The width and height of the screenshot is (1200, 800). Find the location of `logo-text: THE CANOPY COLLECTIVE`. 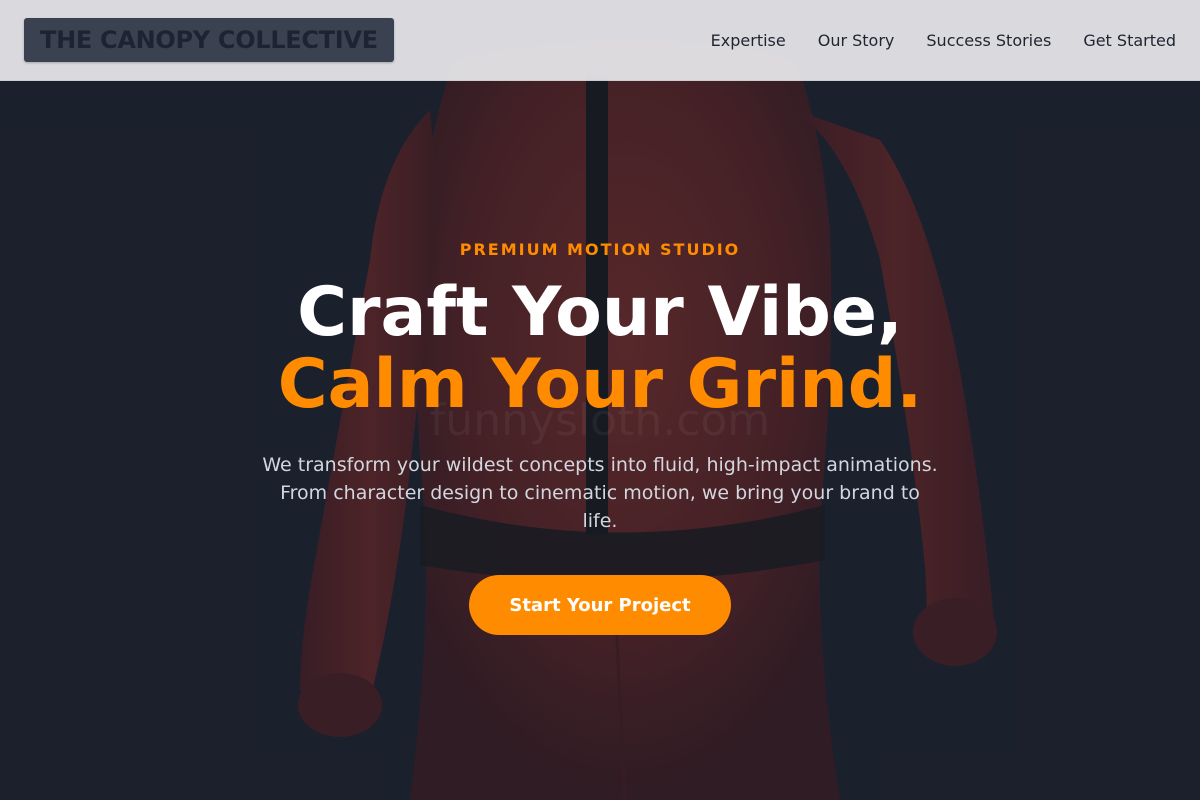

logo-text: THE CANOPY COLLECTIVE is located at coordinates (209, 40).